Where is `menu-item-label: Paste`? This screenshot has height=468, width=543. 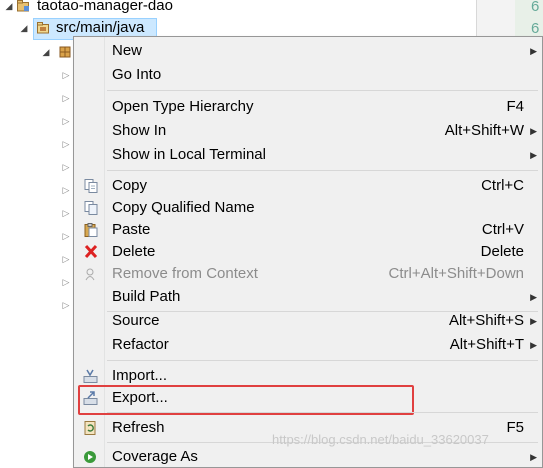
menu-item-label: Paste is located at coordinates (131, 229).